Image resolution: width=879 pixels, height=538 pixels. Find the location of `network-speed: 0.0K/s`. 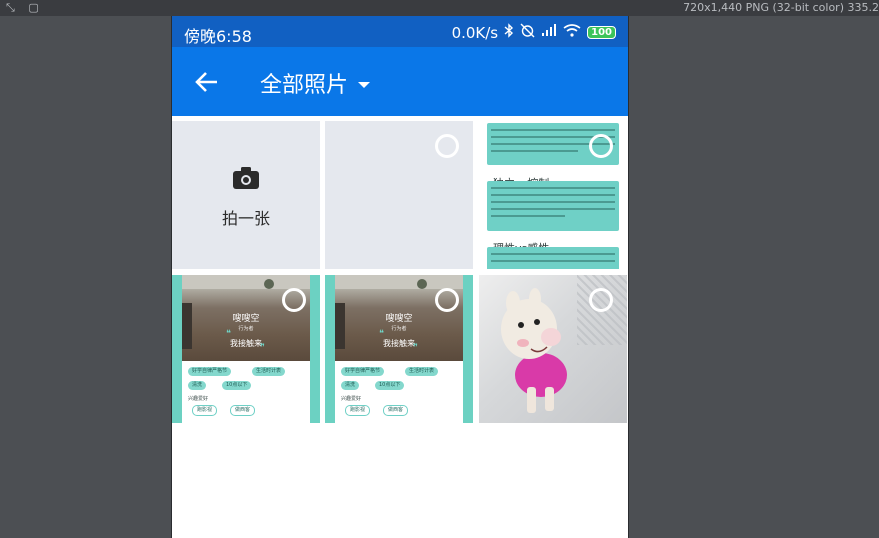

network-speed: 0.0K/s is located at coordinates (475, 32).